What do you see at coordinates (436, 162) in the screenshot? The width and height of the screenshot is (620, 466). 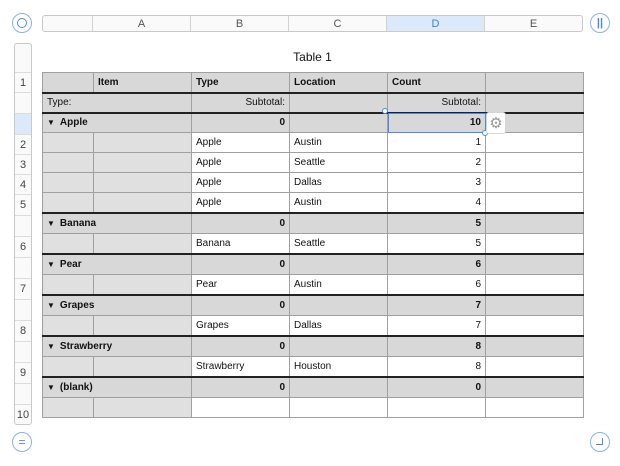 I see `row-cell-count: 2` at bounding box center [436, 162].